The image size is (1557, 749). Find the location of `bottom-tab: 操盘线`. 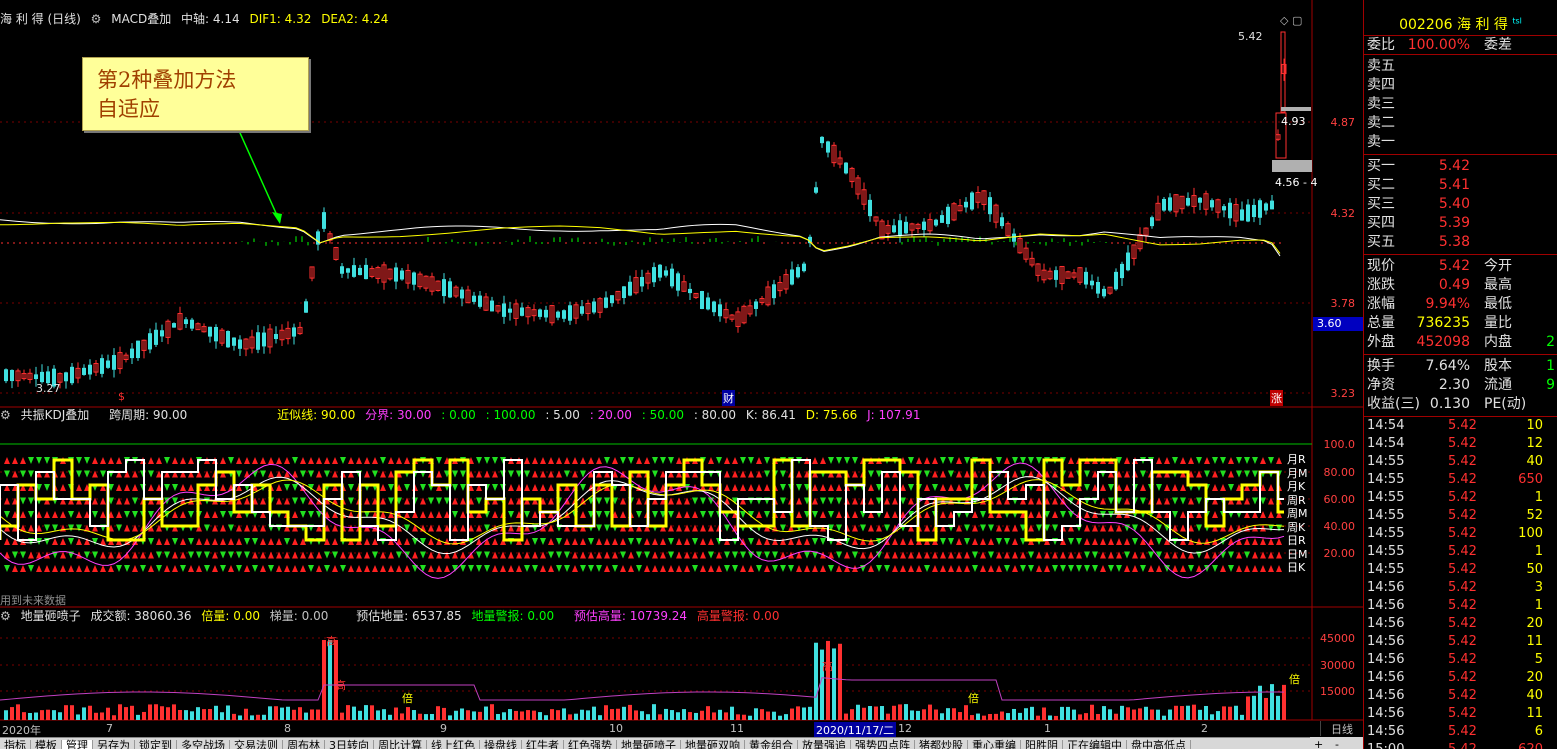

bottom-tab: 操盘线 is located at coordinates (501, 744).